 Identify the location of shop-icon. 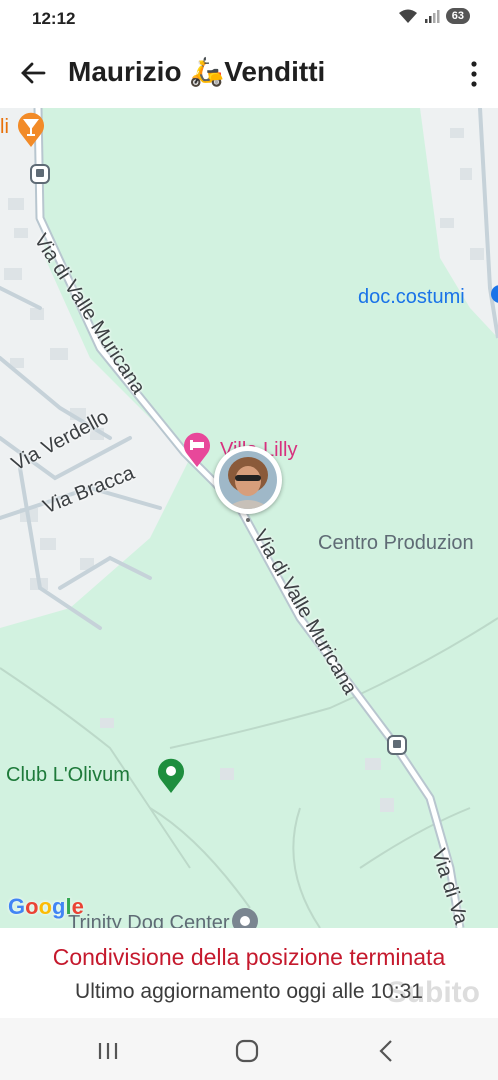
(494, 296).